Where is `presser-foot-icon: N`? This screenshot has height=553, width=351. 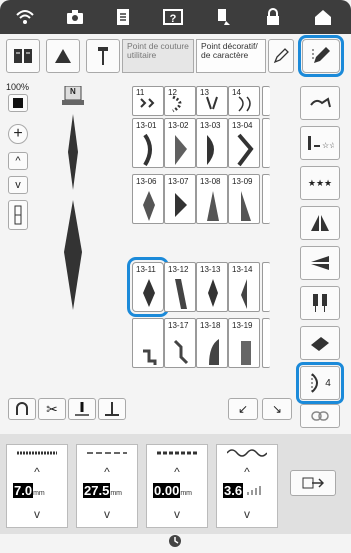 presser-foot-icon: N is located at coordinates (73, 95).